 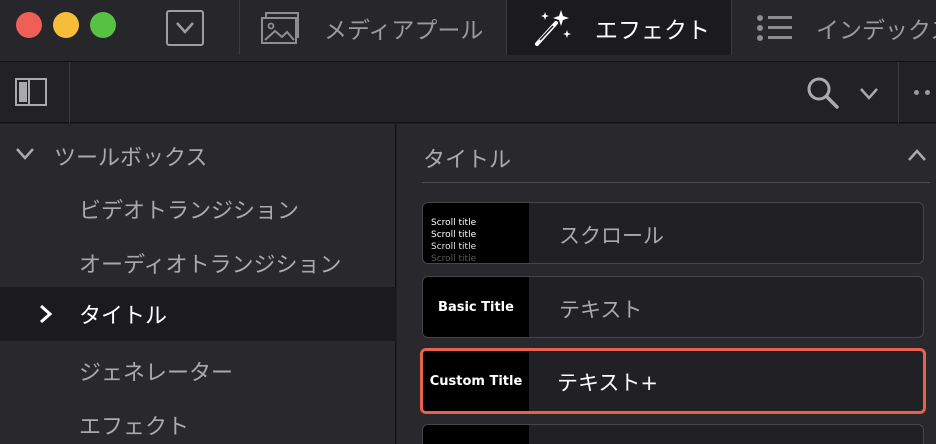 I want to click on sidebar-item-label: エフェクト, so click(x=134, y=427).